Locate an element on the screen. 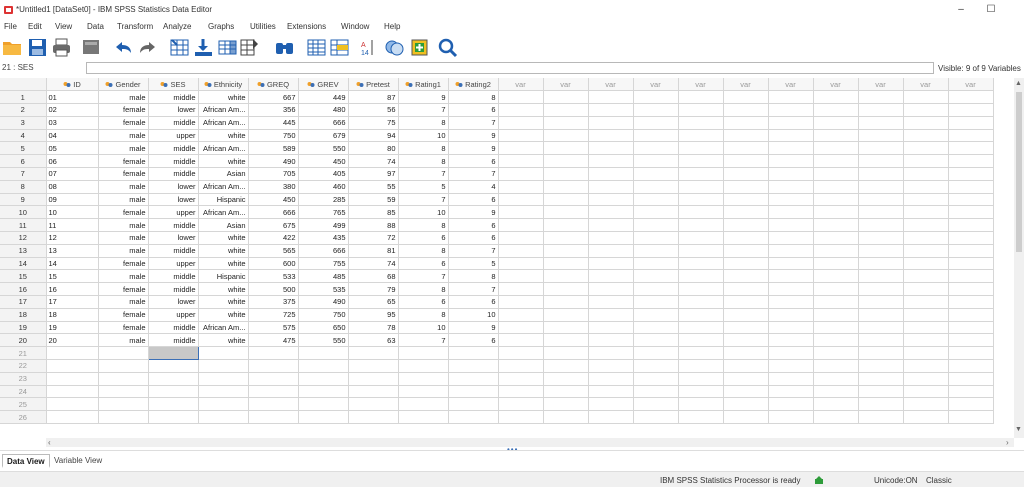 The width and height of the screenshot is (1024, 487). scroll-left-icon: ‹ is located at coordinates (49, 442).